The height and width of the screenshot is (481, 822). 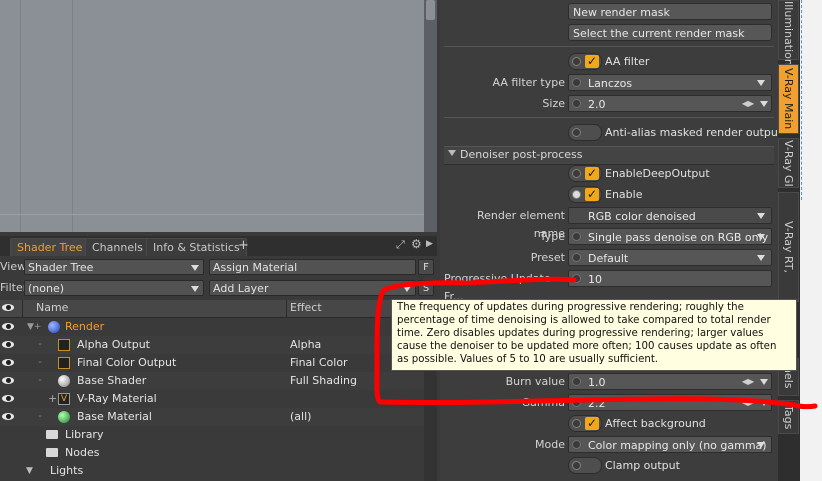 What do you see at coordinates (212, 345) in the screenshot?
I see `tree-row-alpha-output: ⁃ Alpha Output Alpha` at bounding box center [212, 345].